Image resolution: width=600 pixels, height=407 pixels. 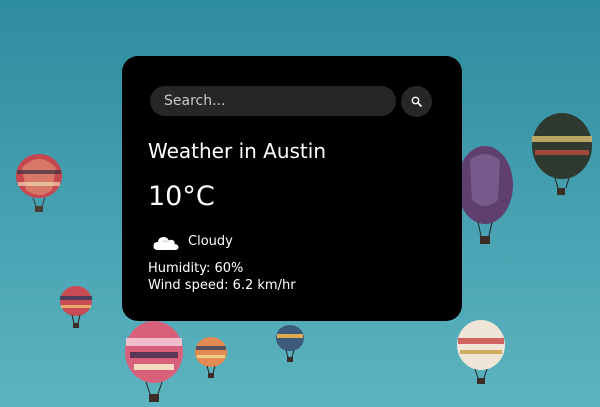 I want to click on search-bar, so click(x=291, y=101).